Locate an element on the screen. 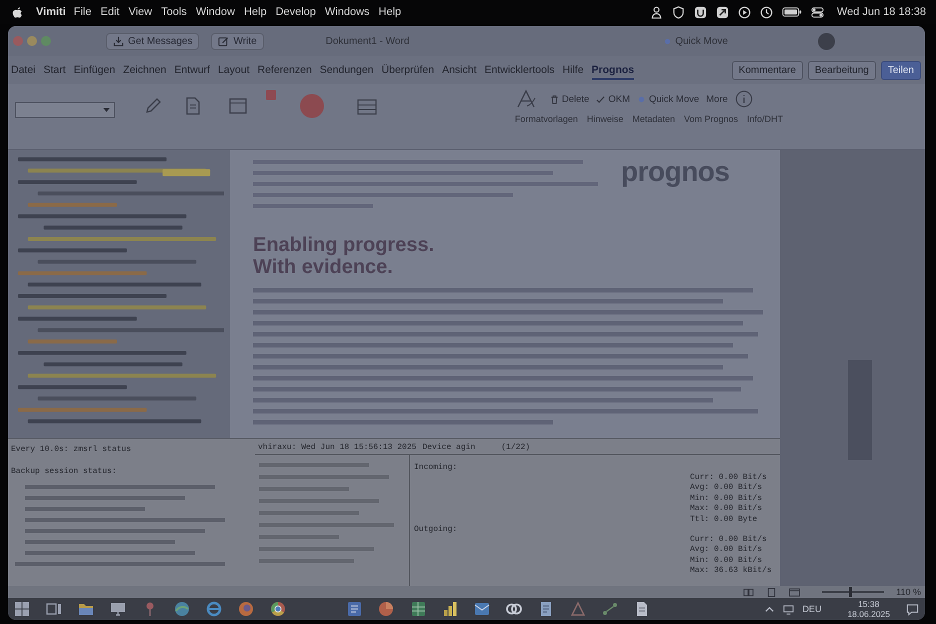  ribbon-action-button: Bearbeitung is located at coordinates (842, 70).